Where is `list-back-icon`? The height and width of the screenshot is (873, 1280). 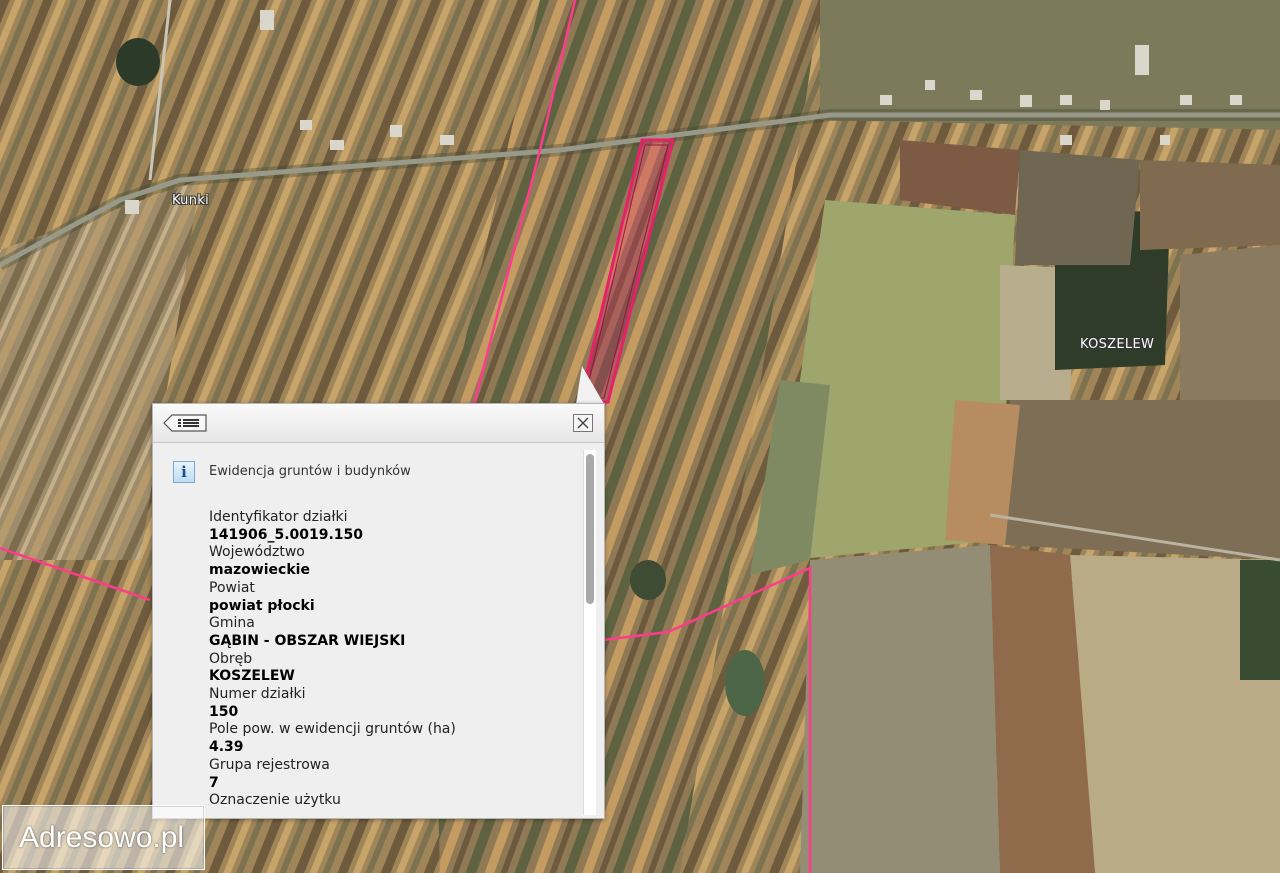 list-back-icon is located at coordinates (185, 423).